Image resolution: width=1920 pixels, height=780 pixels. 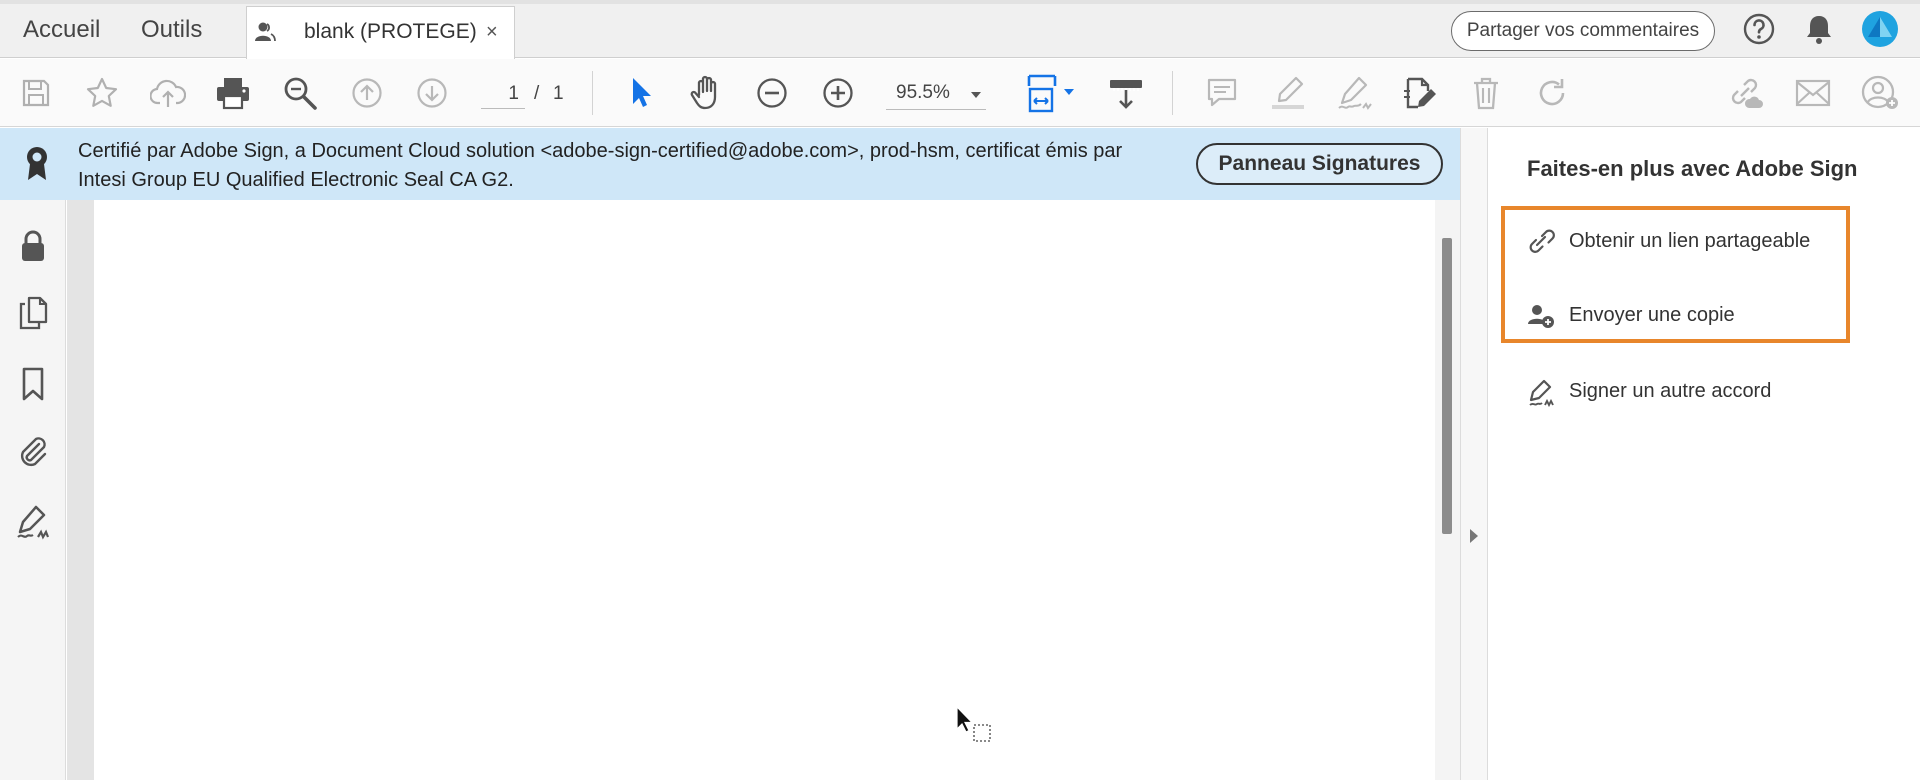 What do you see at coordinates (1052, 93) in the screenshot?
I see `fit-page-icon` at bounding box center [1052, 93].